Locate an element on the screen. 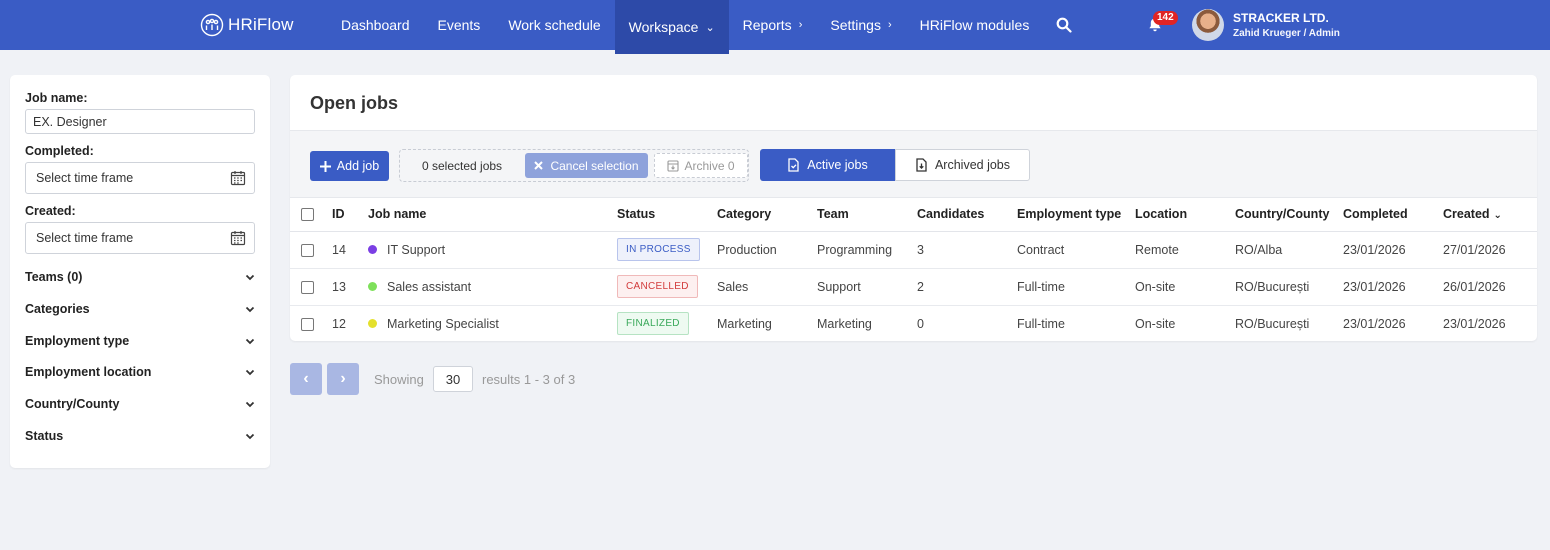 This screenshot has width=1550, height=550. filter-accordion-employment-type: Employment type is located at coordinates (140, 341).